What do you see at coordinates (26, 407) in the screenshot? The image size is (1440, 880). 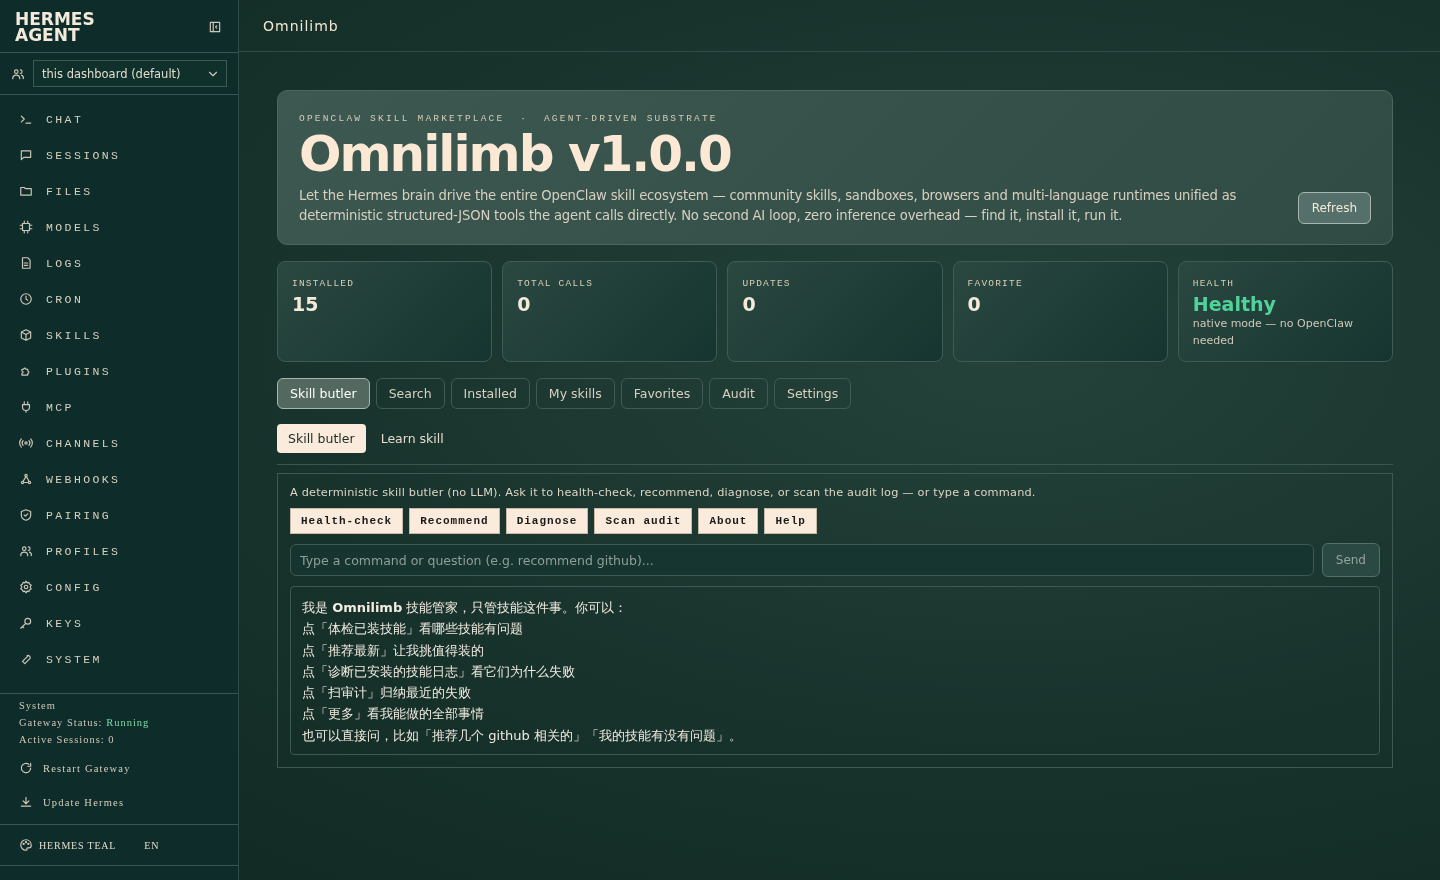 I see `plug-icon` at bounding box center [26, 407].